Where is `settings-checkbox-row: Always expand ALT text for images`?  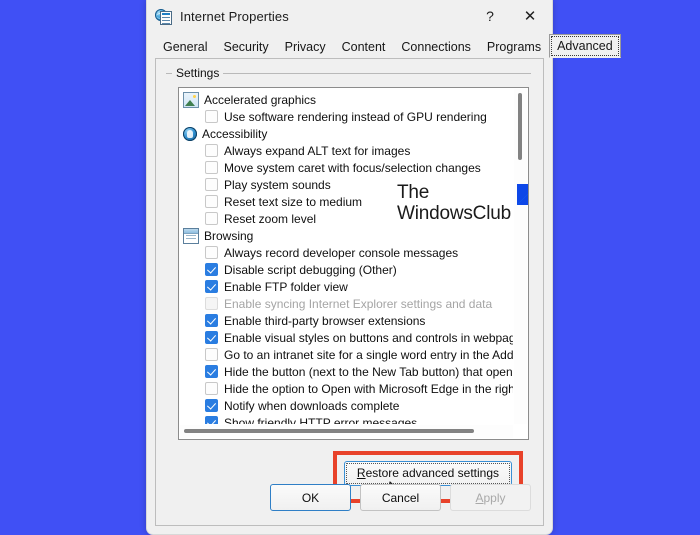
settings-checkbox-row: Always expand ALT text for images is located at coordinates (348, 150).